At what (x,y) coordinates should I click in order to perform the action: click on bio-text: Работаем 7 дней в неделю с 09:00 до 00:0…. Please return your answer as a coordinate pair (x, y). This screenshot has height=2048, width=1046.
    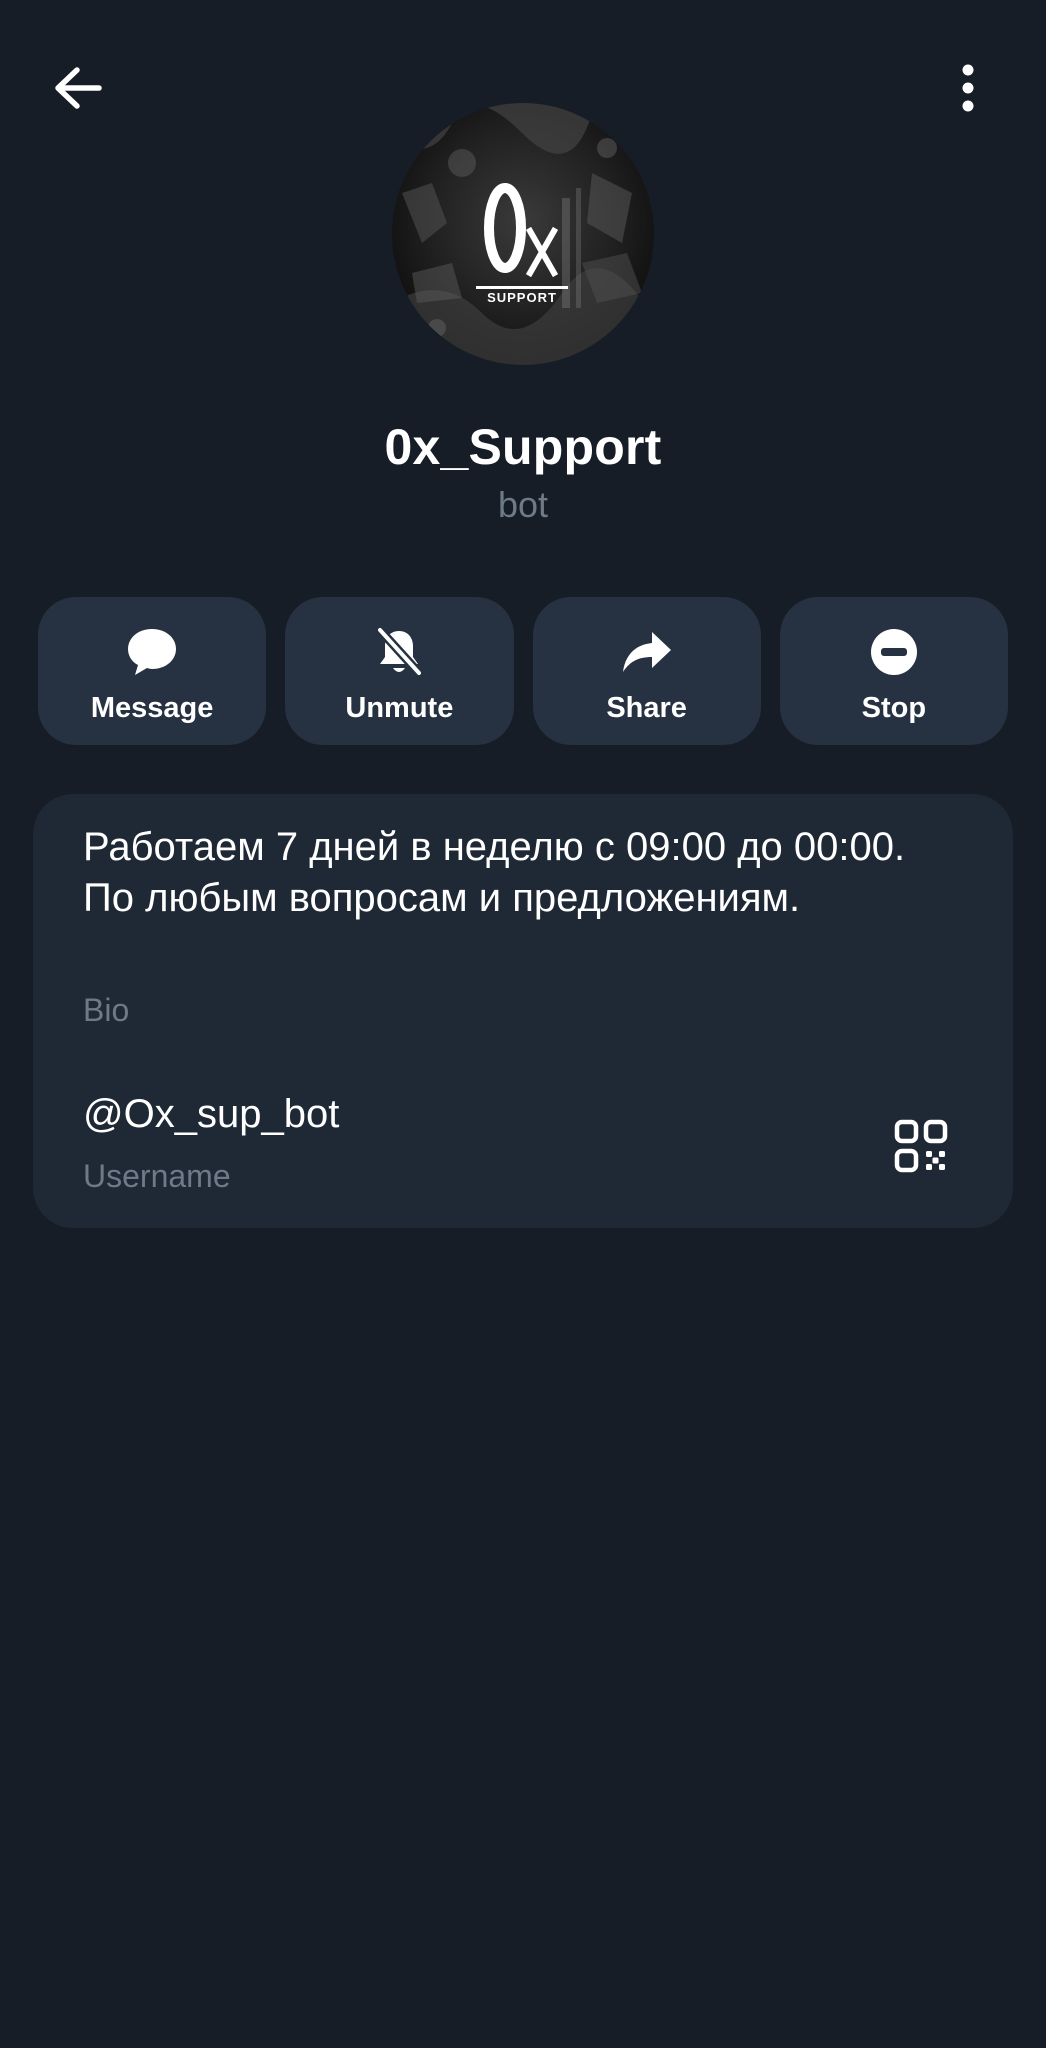
    Looking at the image, I should click on (503, 873).